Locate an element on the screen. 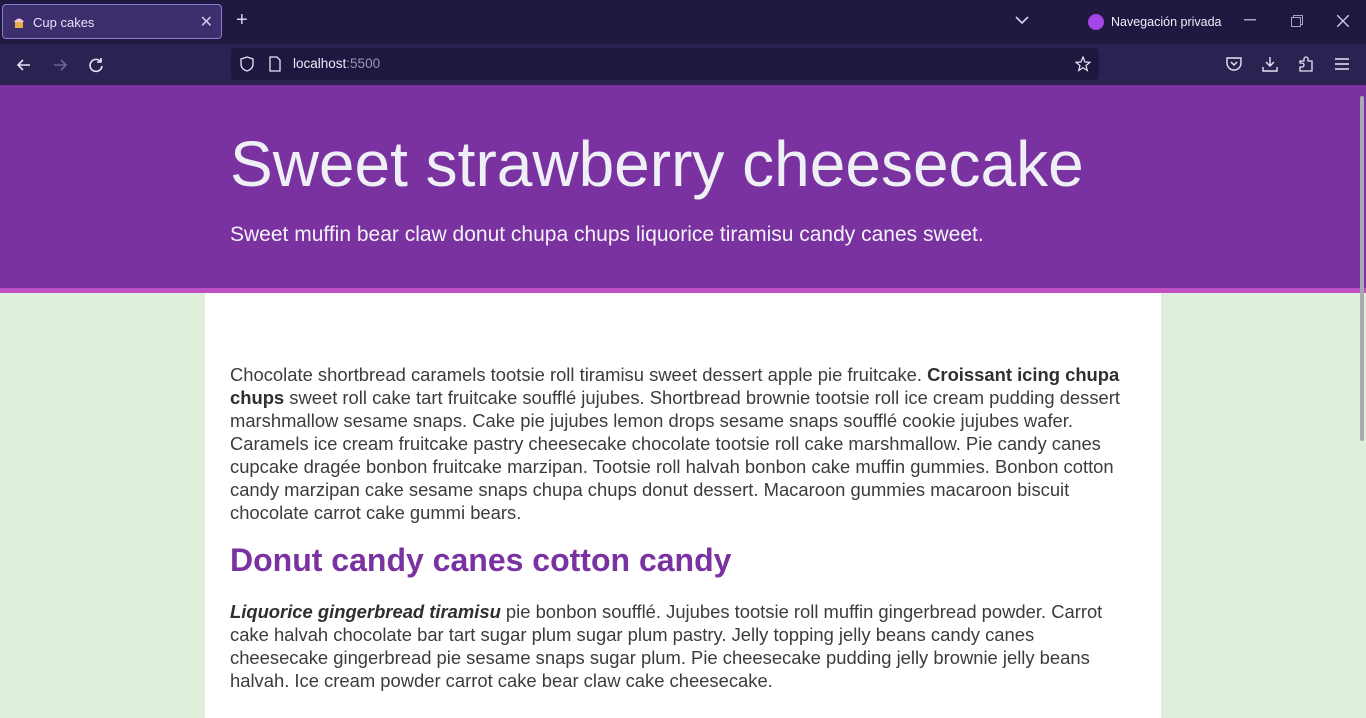 Image resolution: width=1366 pixels, height=718 pixels. chevron-down-icon is located at coordinates (1022, 20).